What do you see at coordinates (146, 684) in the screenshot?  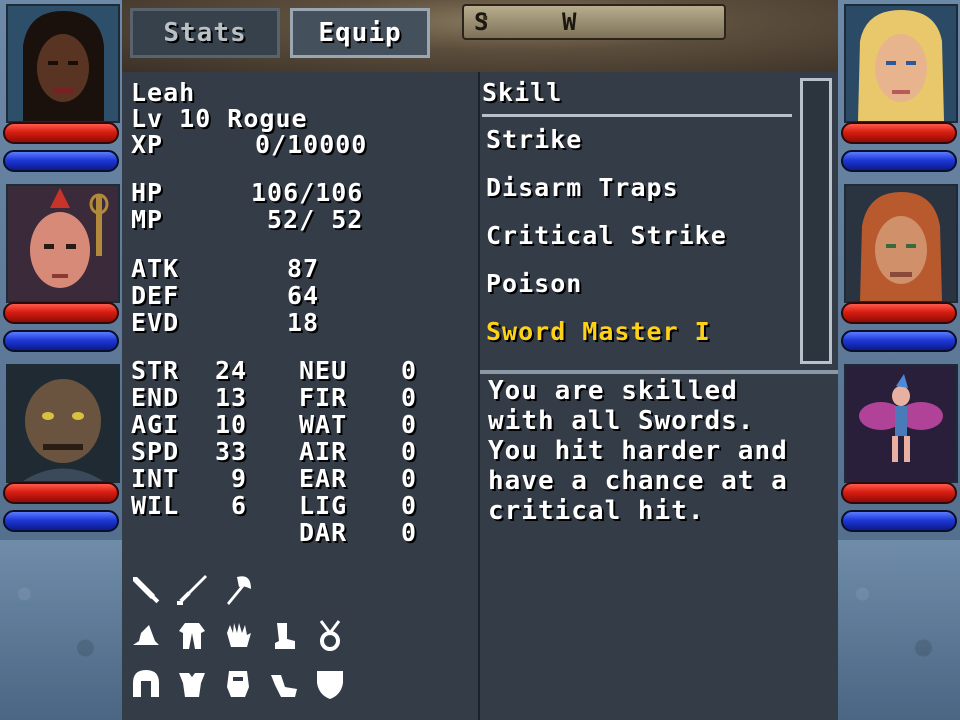 I see `helmet-icon` at bounding box center [146, 684].